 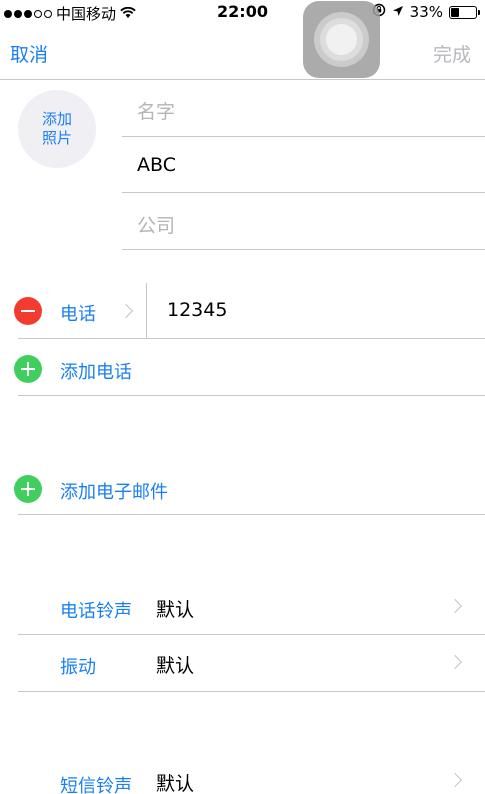 I want to click on done-button: 完成, so click(x=452, y=53).